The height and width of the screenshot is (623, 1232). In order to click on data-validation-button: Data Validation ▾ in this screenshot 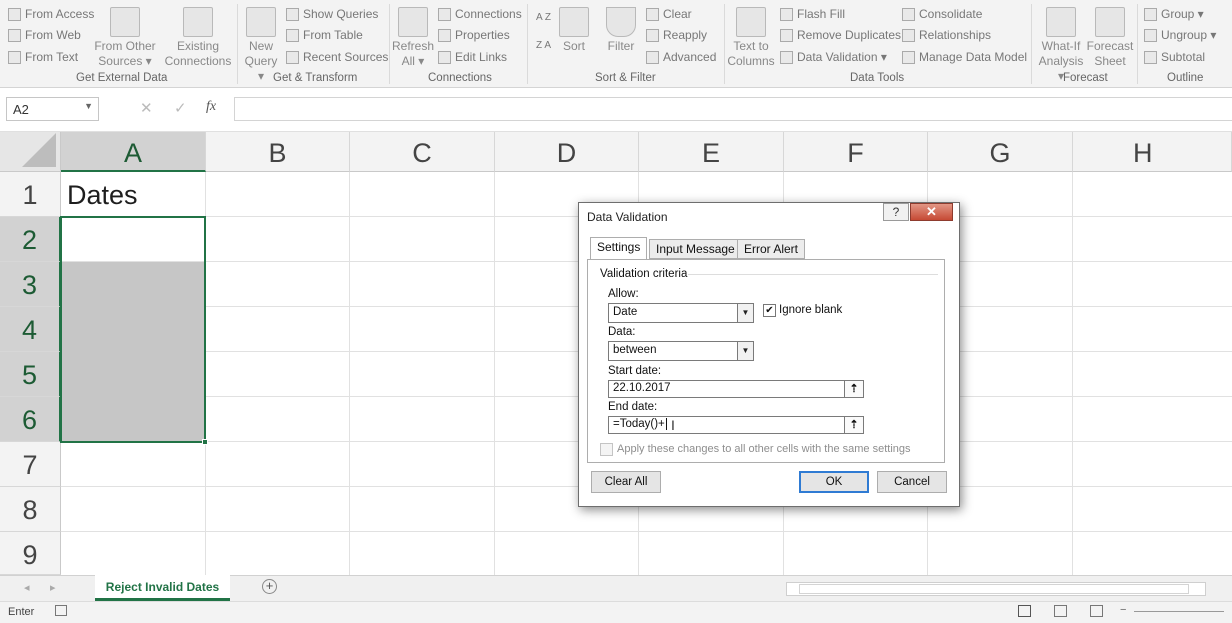, I will do `click(833, 57)`.